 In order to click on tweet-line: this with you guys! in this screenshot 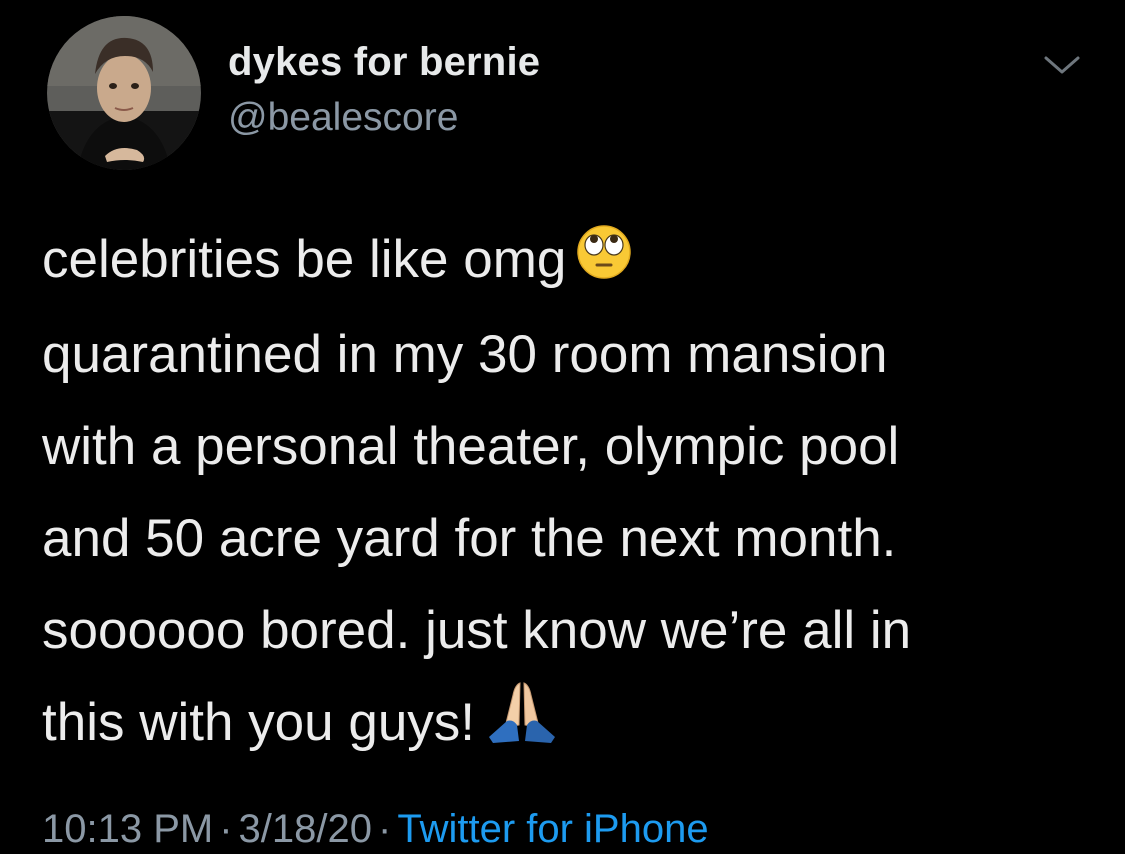, I will do `click(562, 725)`.